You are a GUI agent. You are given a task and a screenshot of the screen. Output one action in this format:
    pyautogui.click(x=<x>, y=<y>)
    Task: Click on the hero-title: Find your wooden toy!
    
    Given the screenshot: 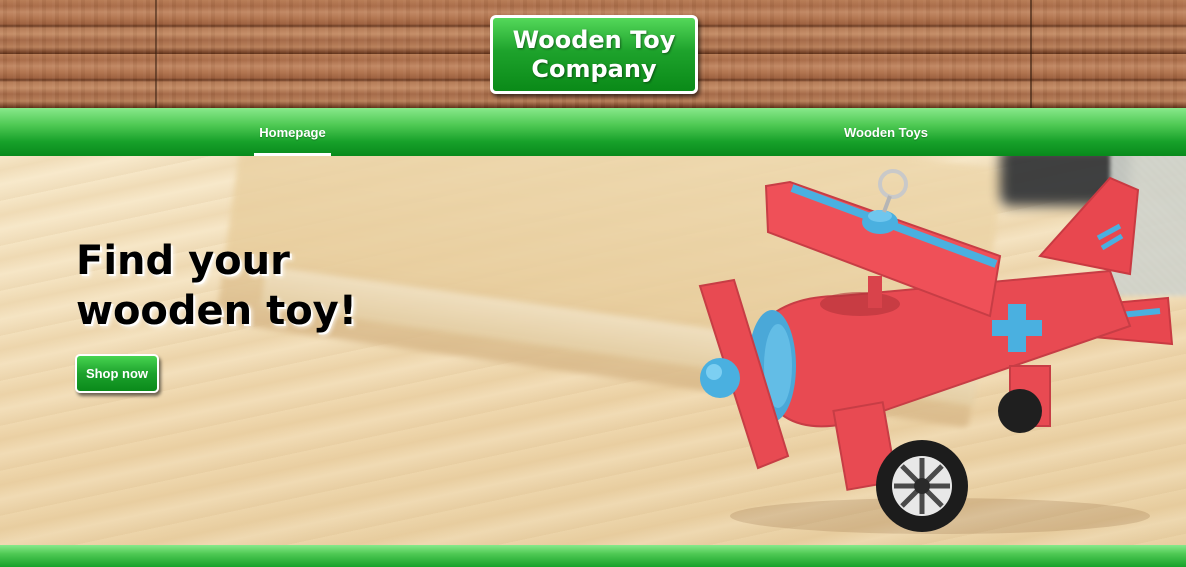 What is the action you would take?
    pyautogui.click(x=236, y=286)
    